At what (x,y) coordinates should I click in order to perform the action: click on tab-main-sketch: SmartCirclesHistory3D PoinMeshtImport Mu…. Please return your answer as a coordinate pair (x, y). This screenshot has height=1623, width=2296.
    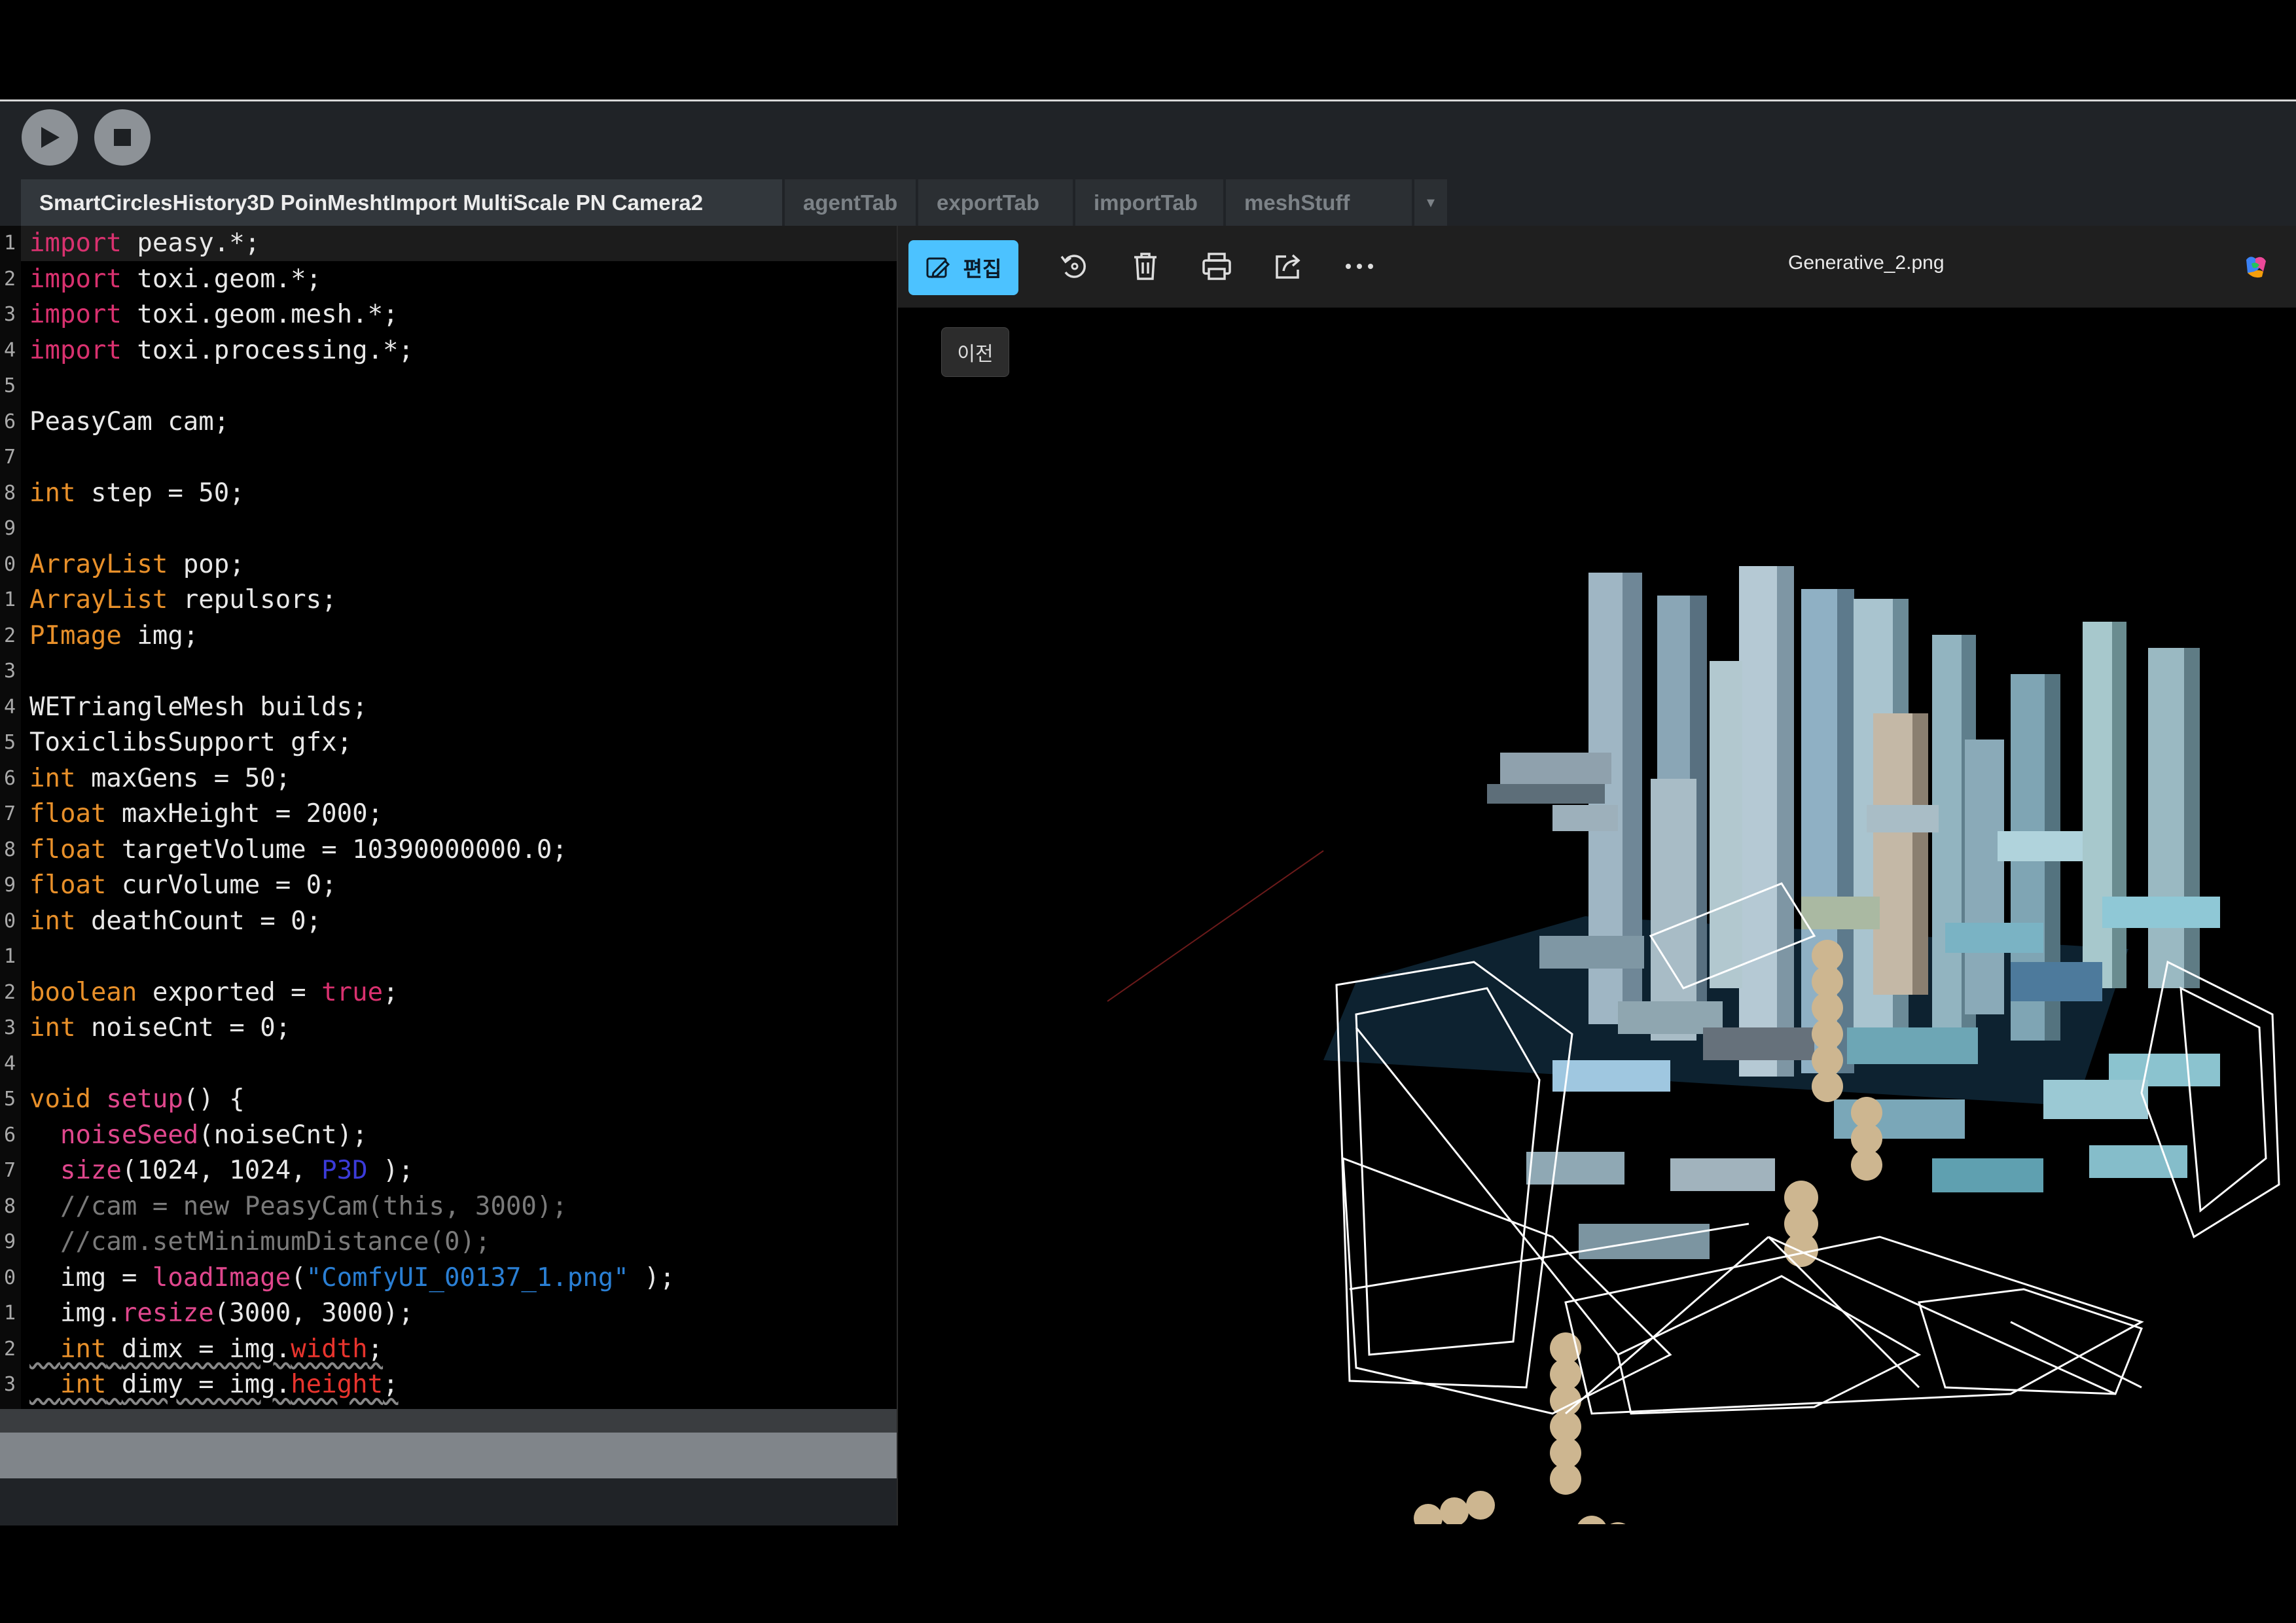
    Looking at the image, I should click on (401, 202).